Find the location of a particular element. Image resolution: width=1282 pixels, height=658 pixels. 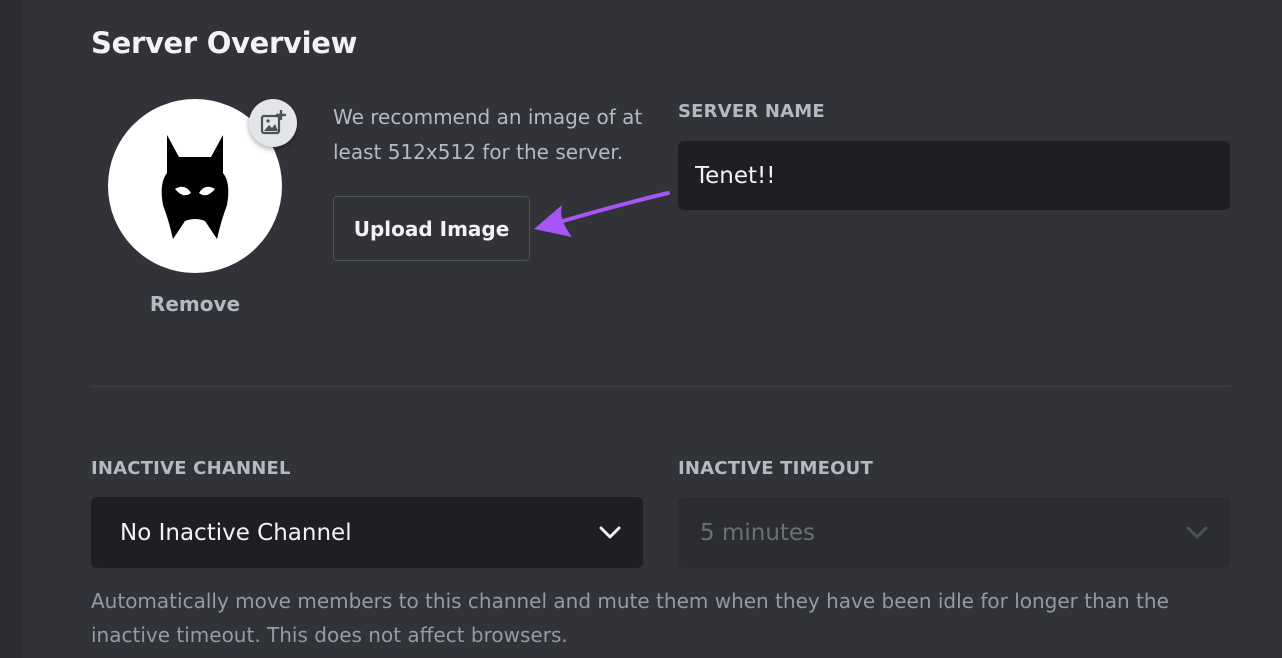

image-plus-icon is located at coordinates (273, 122).